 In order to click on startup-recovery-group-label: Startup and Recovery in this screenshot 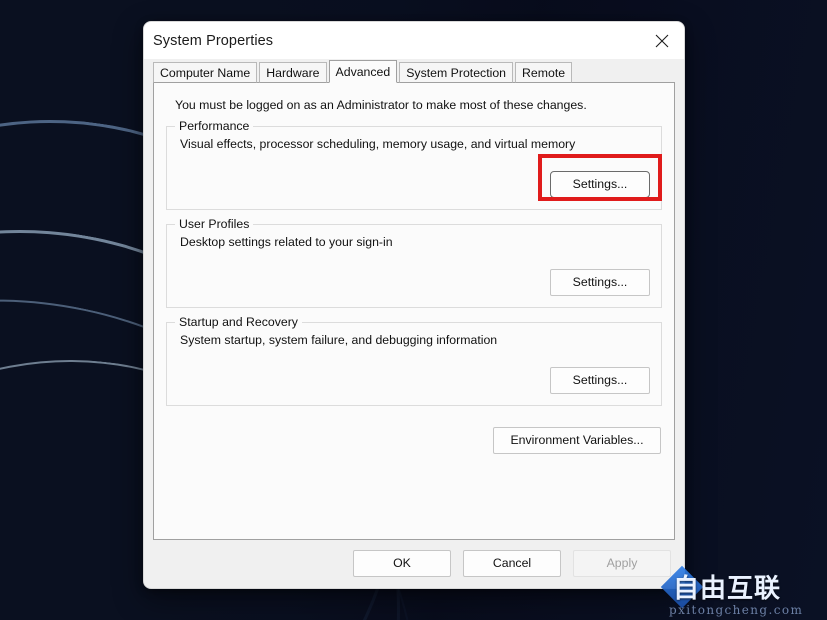, I will do `click(238, 322)`.